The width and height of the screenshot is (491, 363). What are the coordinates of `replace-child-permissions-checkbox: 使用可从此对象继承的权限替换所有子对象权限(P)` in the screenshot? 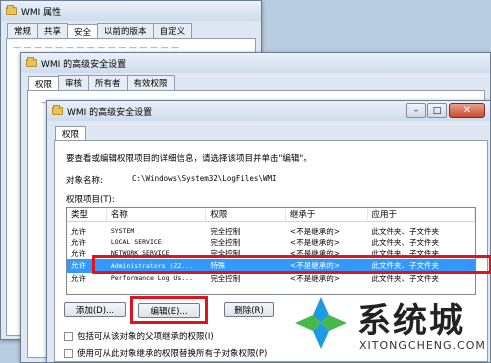 It's located at (165, 353).